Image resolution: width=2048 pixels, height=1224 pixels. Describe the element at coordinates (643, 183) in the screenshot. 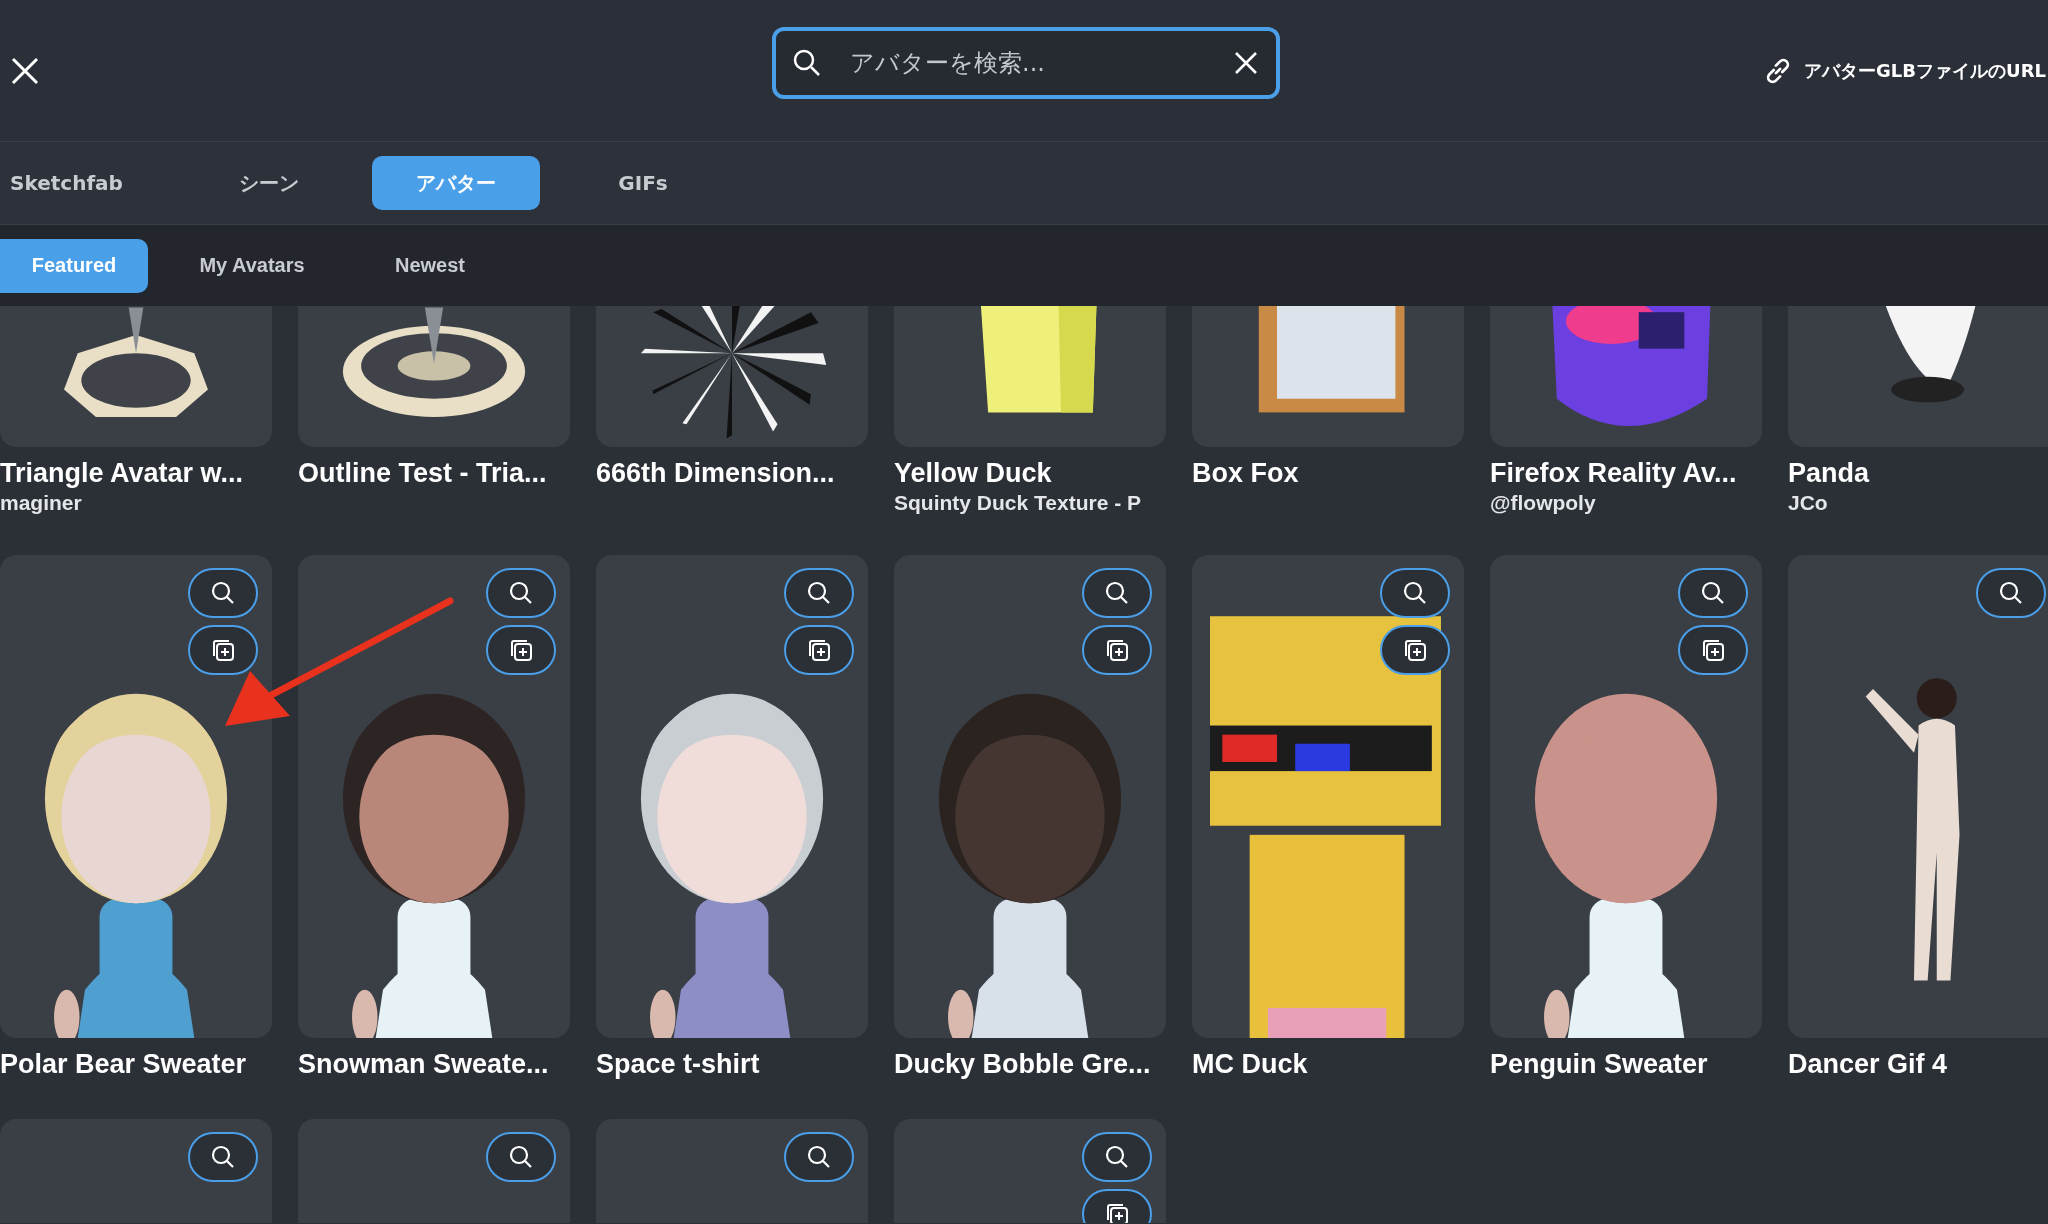

I see `tab: GIFs` at that location.